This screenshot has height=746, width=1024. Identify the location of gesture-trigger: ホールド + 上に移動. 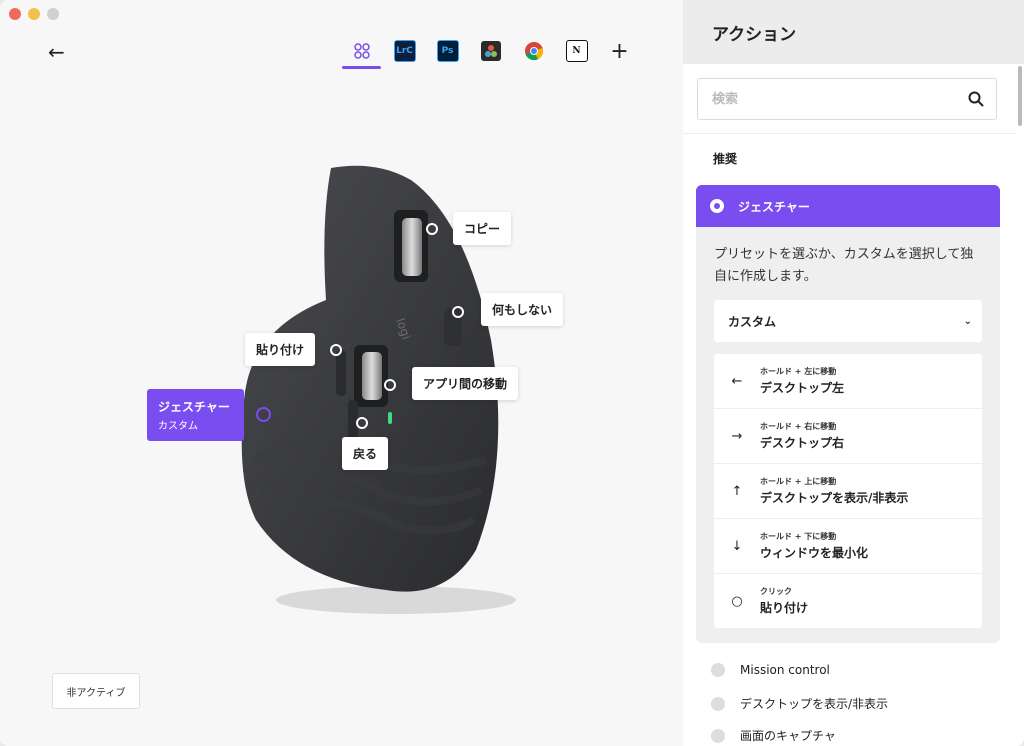
(798, 481).